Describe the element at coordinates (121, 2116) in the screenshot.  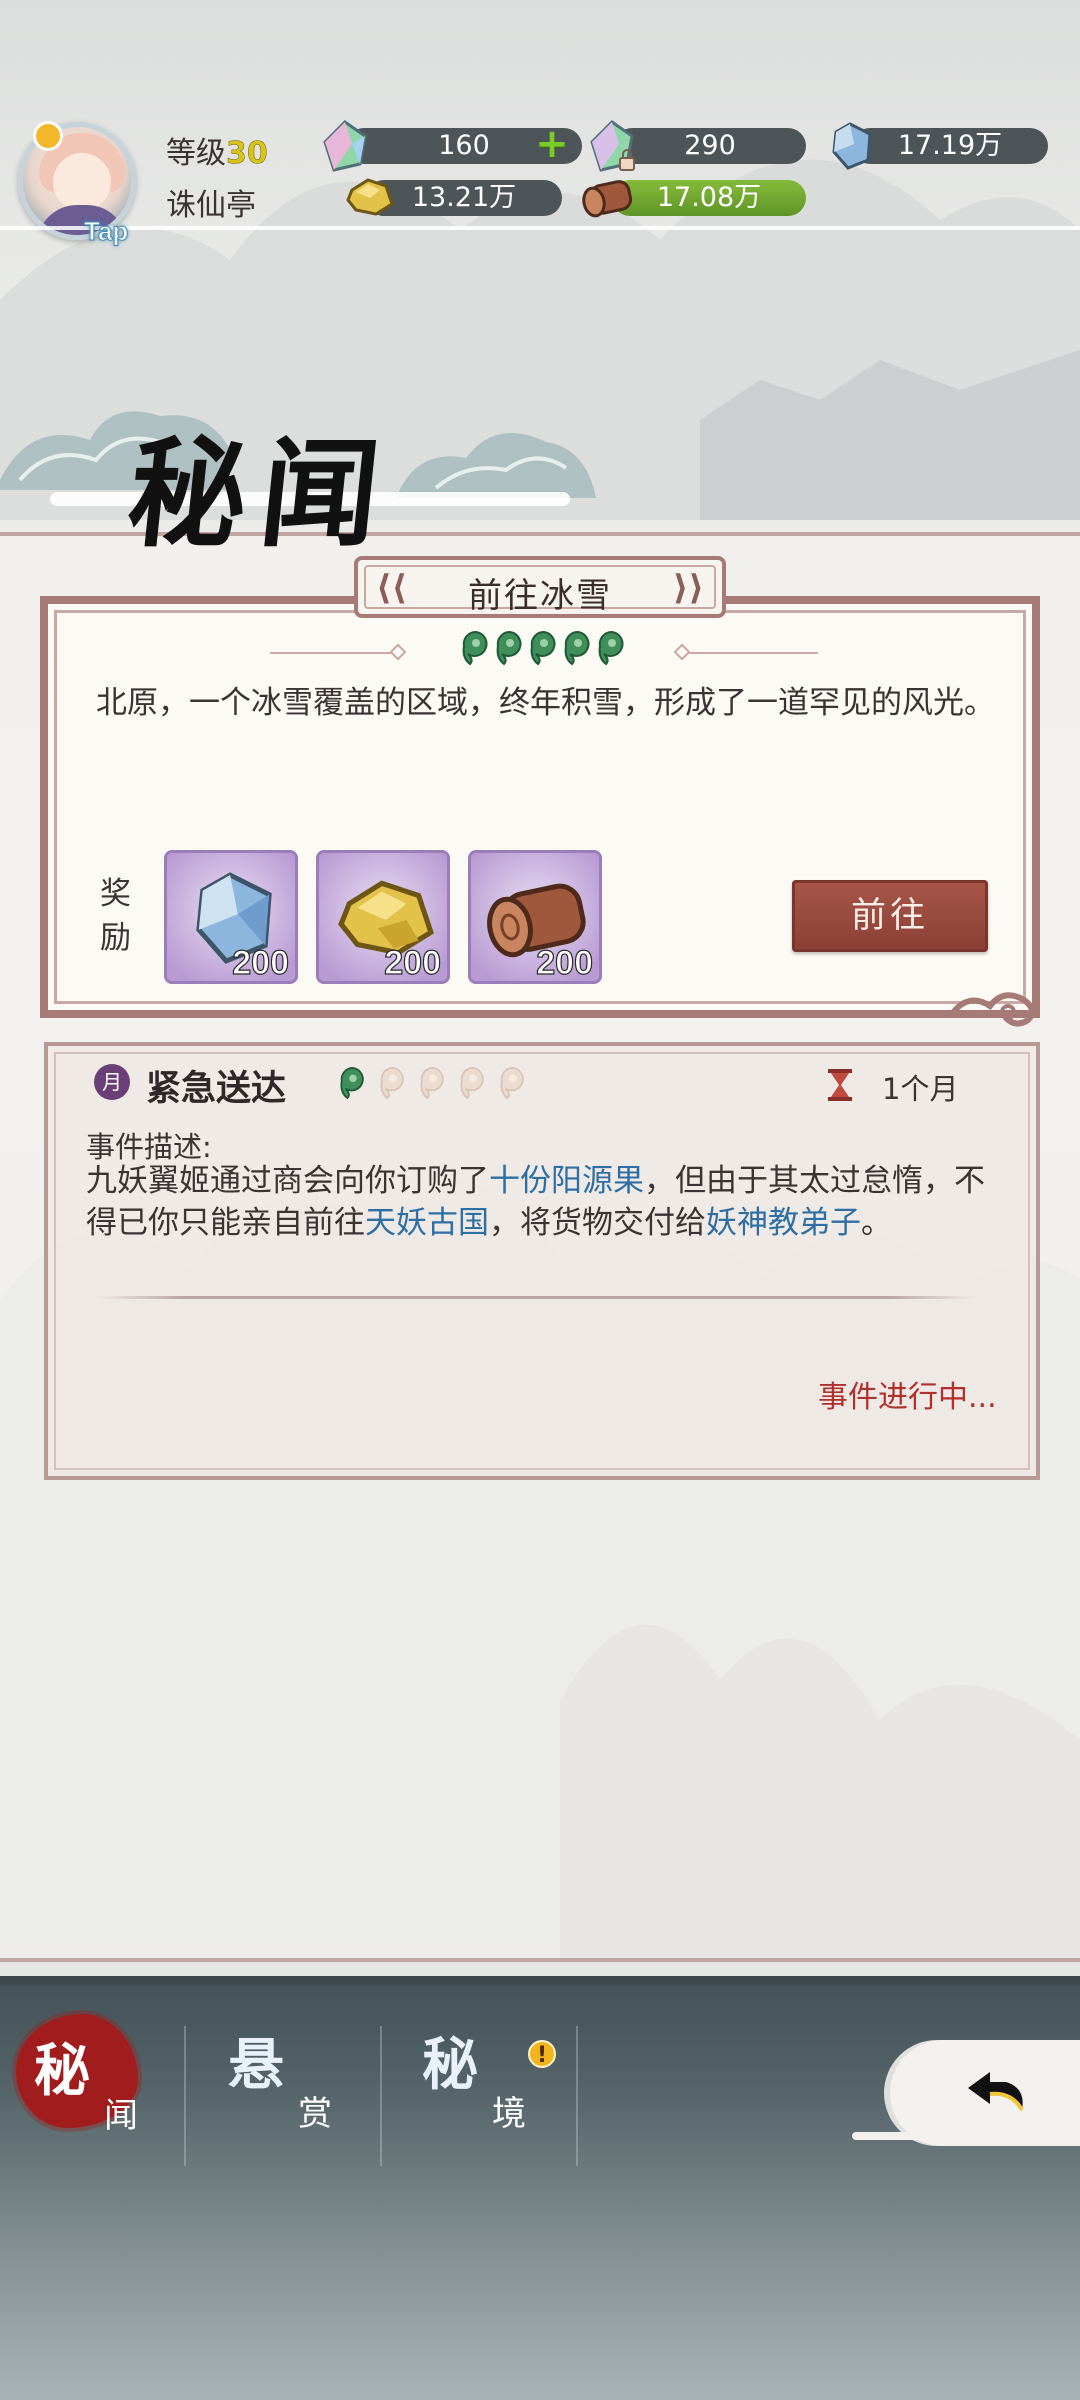
I see `tab-label-sub: 闻` at that location.